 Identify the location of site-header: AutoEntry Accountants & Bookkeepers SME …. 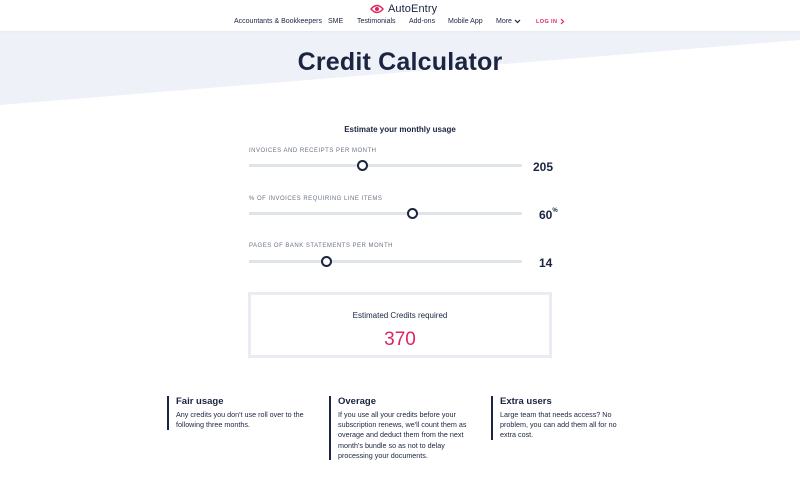
(400, 15).